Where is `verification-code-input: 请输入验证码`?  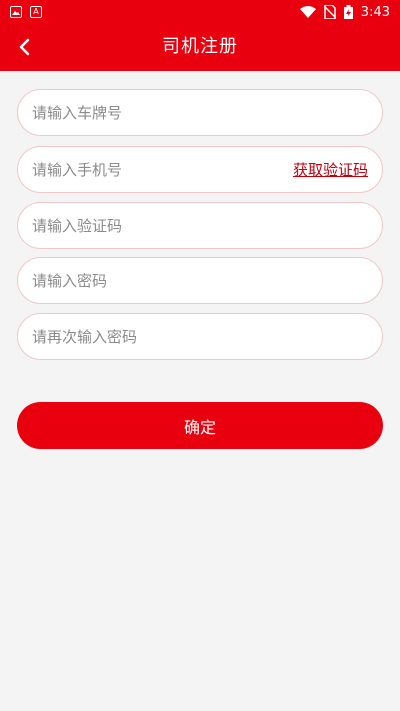
verification-code-input: 请输入验证码 is located at coordinates (200, 225).